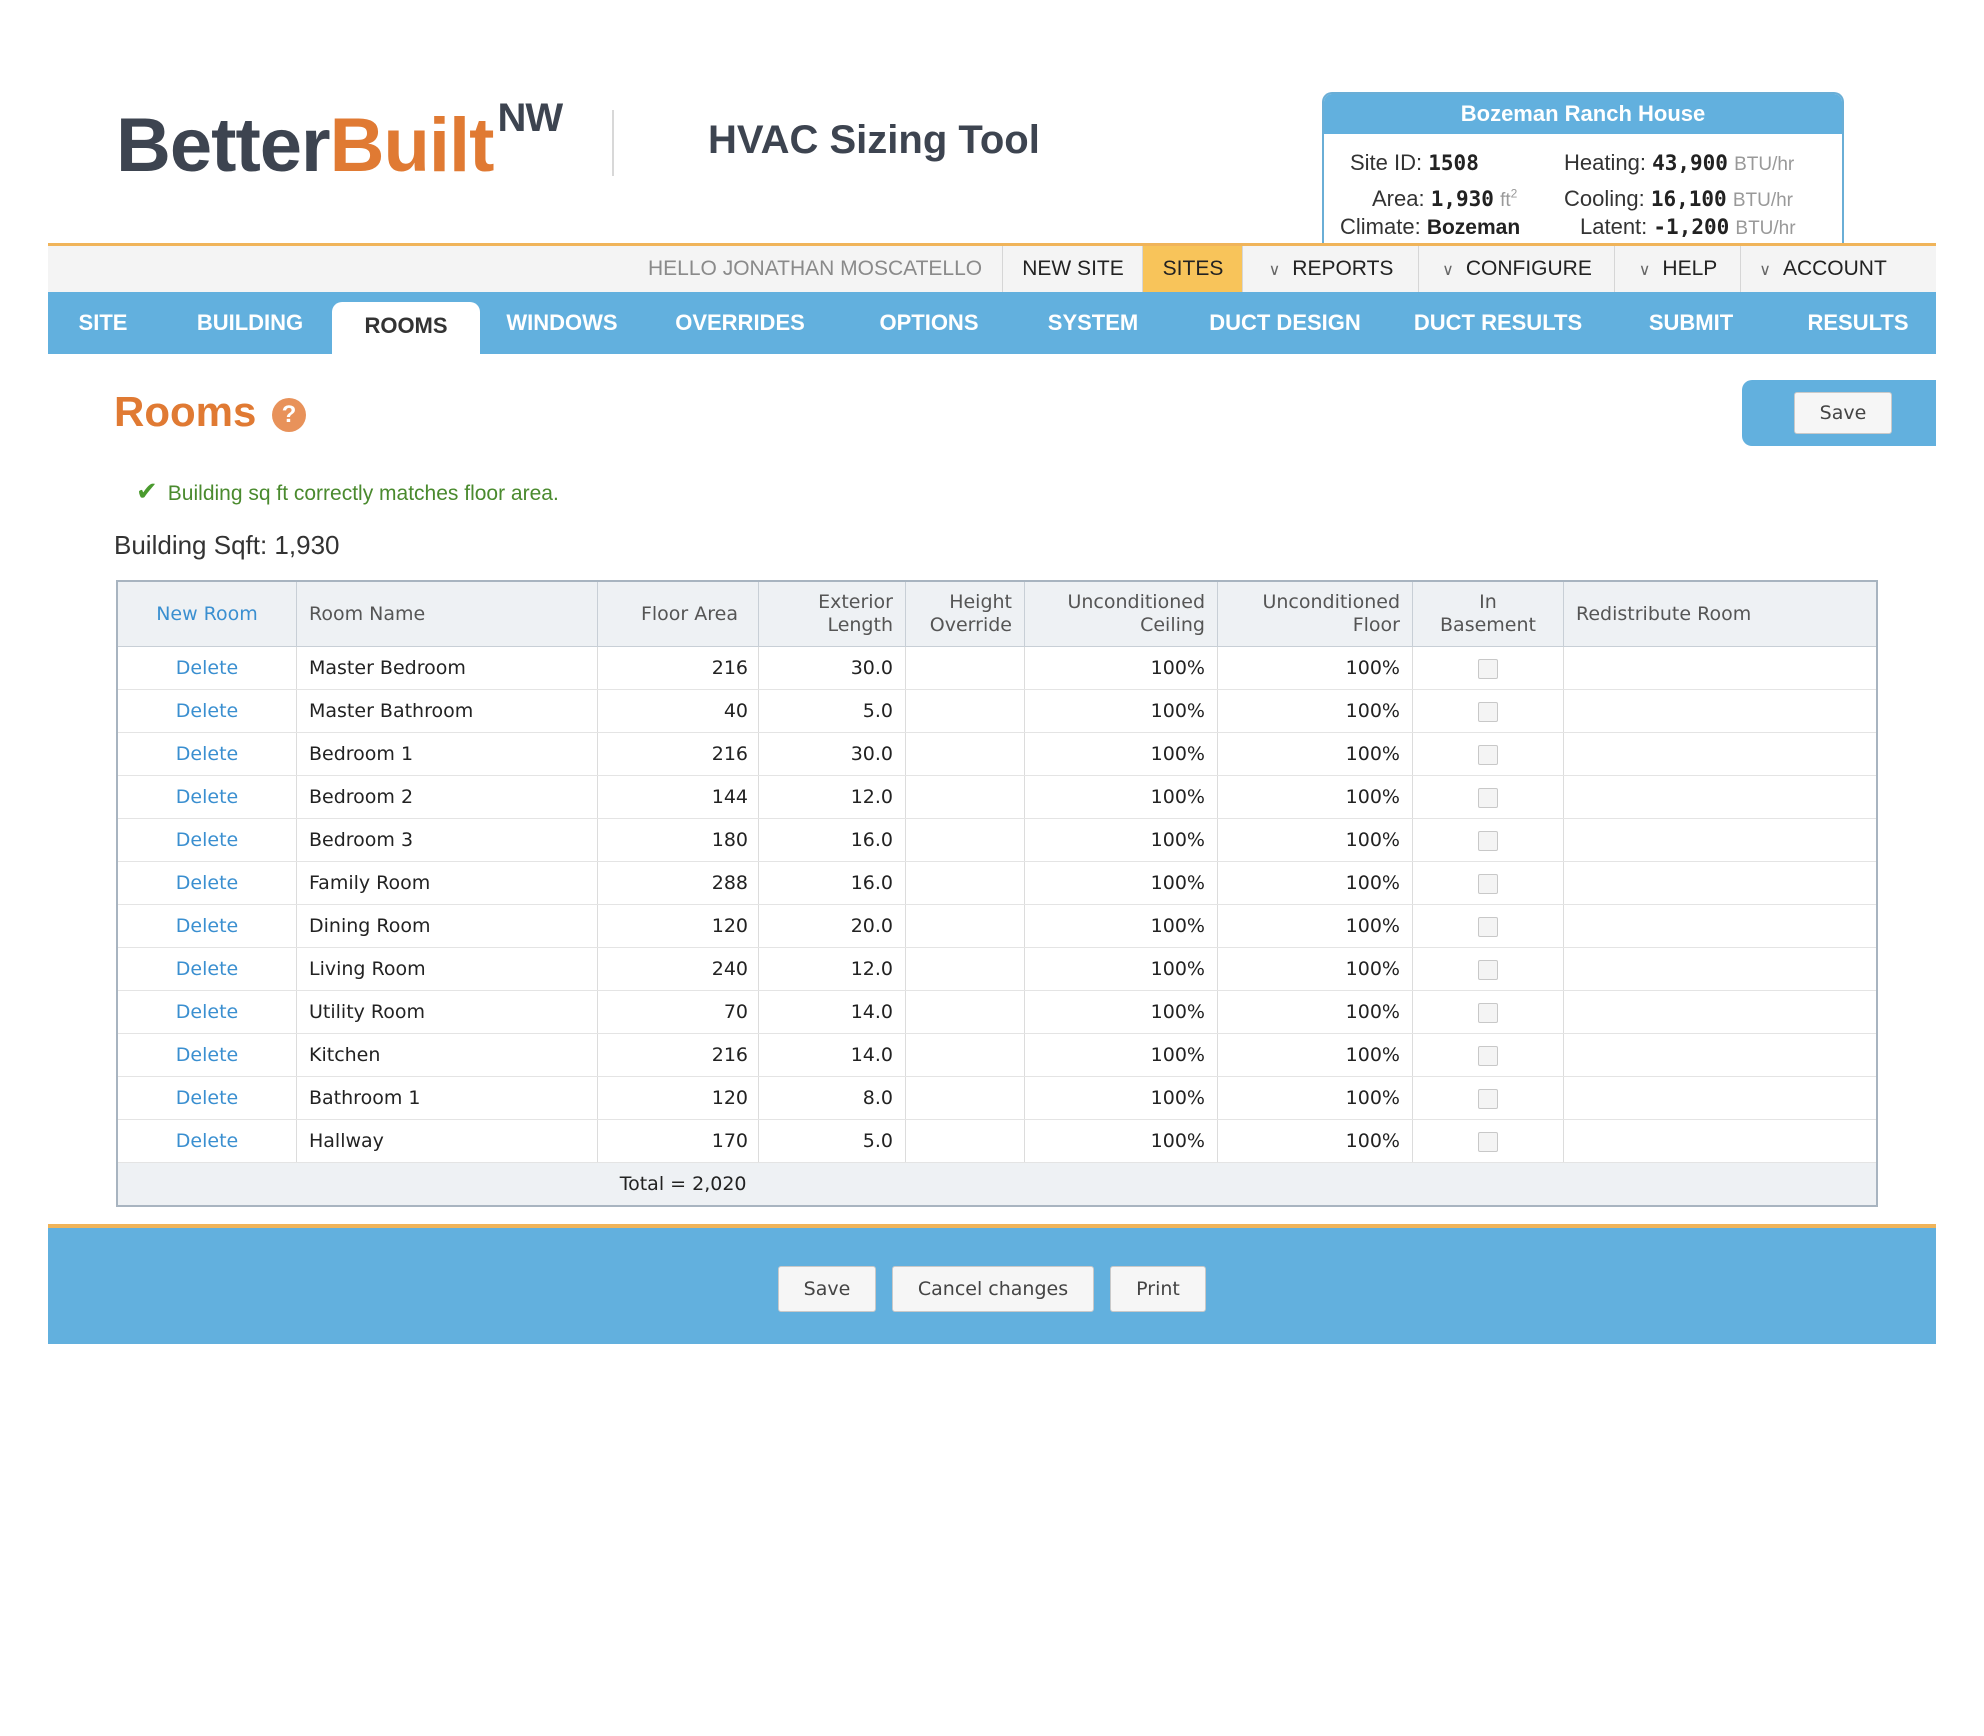 This screenshot has height=1736, width=1984. Describe the element at coordinates (1158, 1289) in the screenshot. I see `print-button: Print` at that location.